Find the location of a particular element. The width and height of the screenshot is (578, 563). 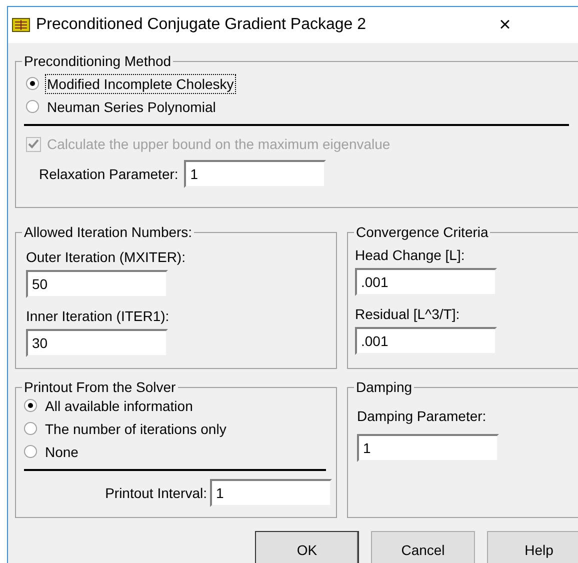

radio-label: None is located at coordinates (61, 452).